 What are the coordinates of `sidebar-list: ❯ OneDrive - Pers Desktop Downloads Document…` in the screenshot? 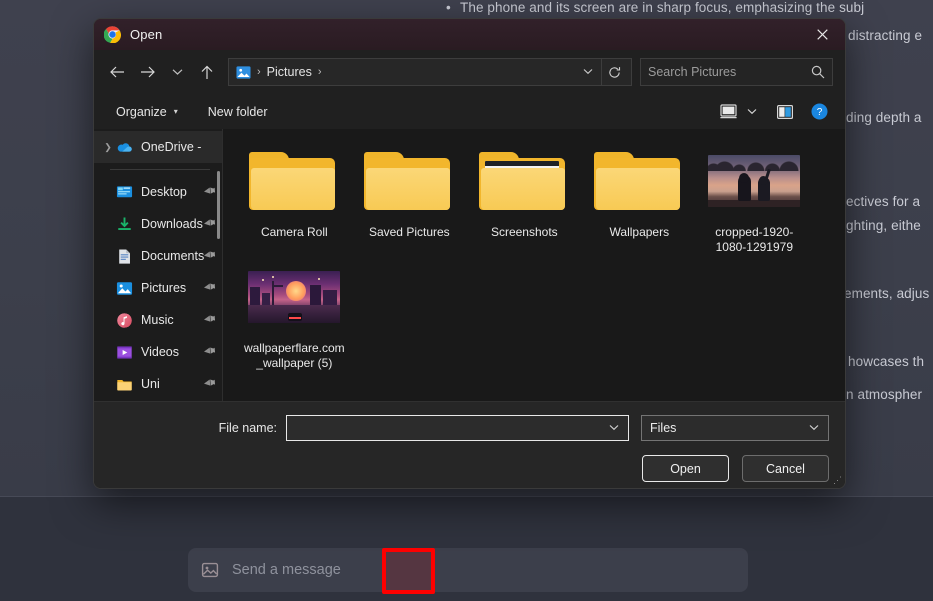 It's located at (158, 265).